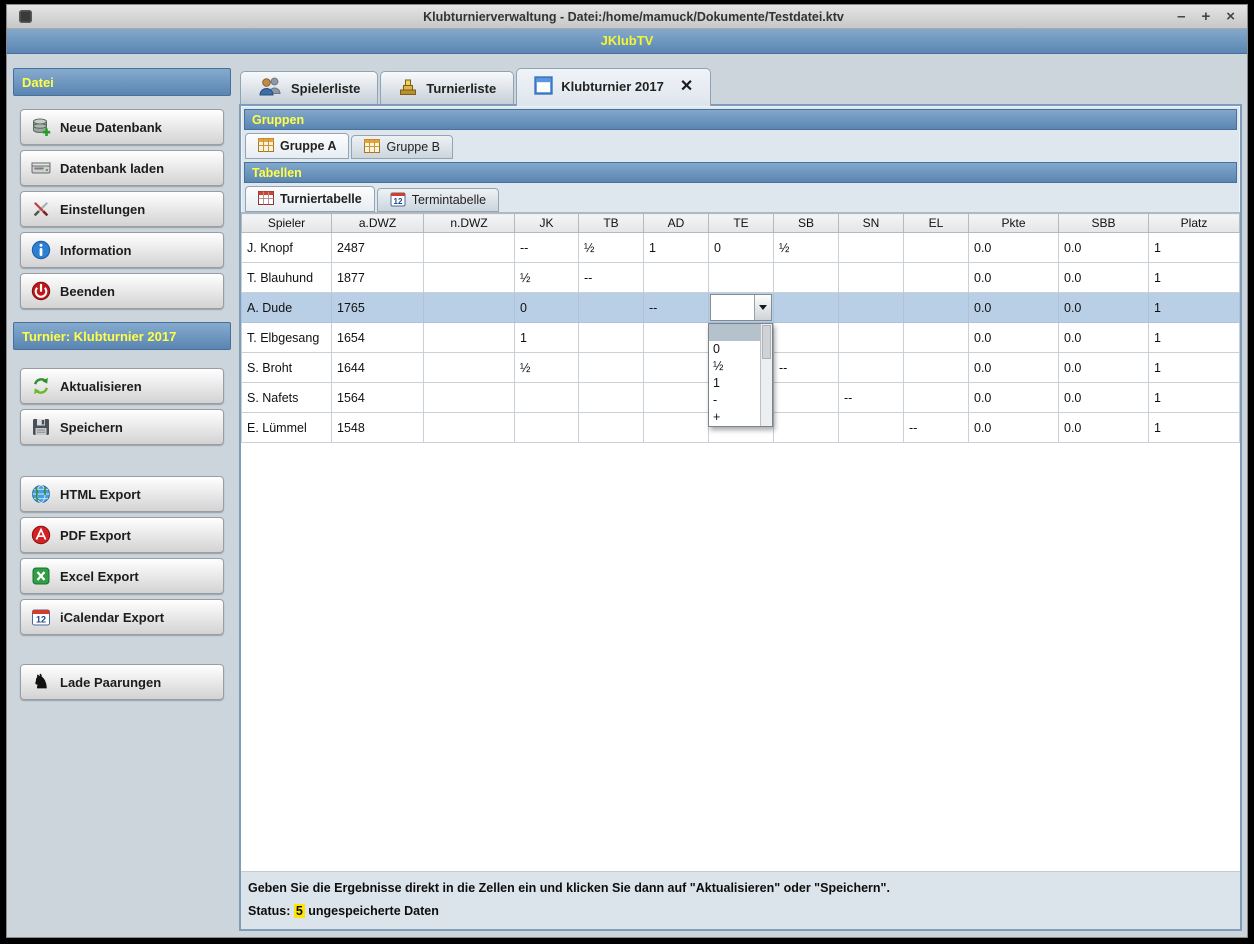 Image resolution: width=1254 pixels, height=944 pixels. I want to click on column-header-sbb: SBB, so click(1103, 223).